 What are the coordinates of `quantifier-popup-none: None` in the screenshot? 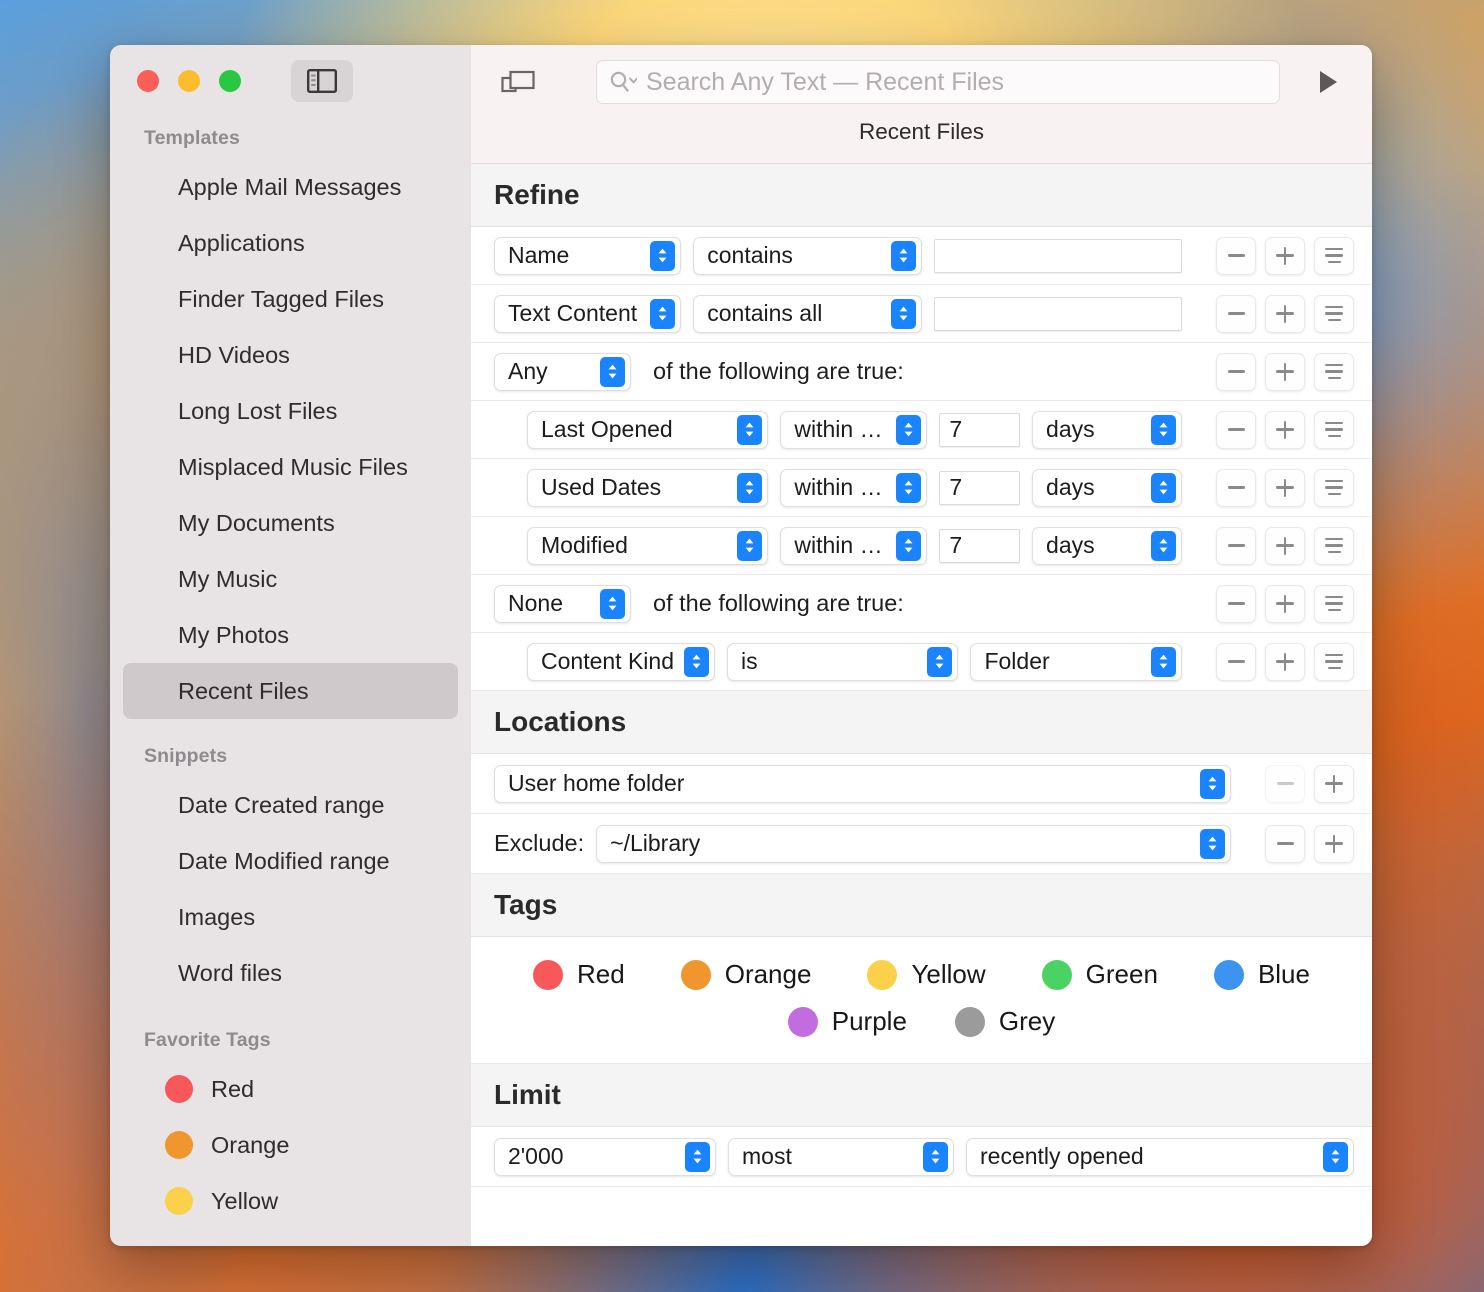 It's located at (562, 603).